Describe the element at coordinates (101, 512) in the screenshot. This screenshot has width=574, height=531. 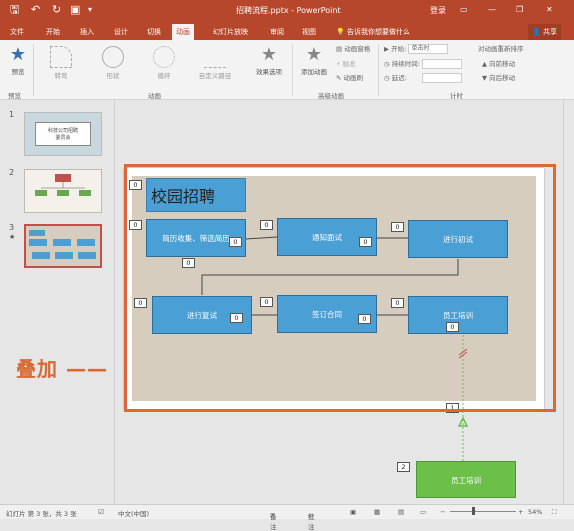
I see `spellcheck-icon: ☑` at that location.